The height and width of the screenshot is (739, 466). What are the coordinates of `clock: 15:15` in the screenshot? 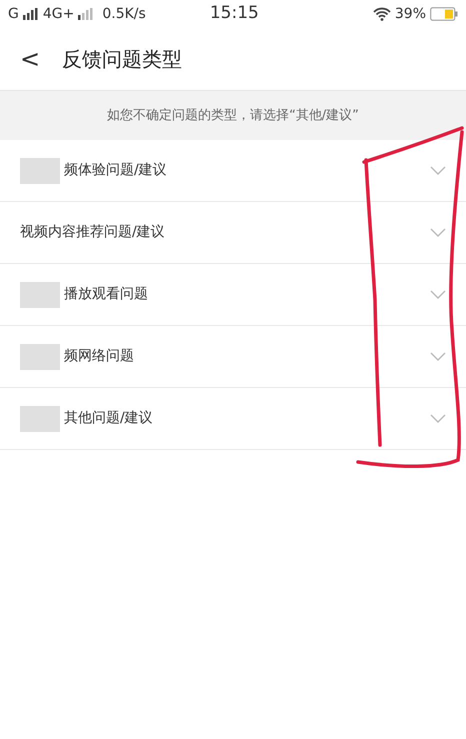 It's located at (233, 14).